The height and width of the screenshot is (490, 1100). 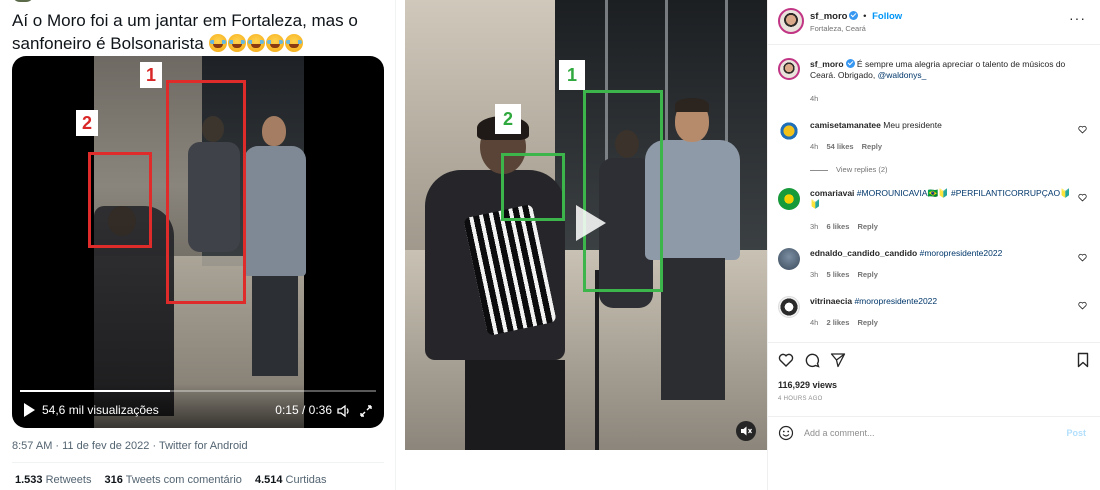 What do you see at coordinates (934, 416) in the screenshot?
I see `comment-box-divider` at bounding box center [934, 416].